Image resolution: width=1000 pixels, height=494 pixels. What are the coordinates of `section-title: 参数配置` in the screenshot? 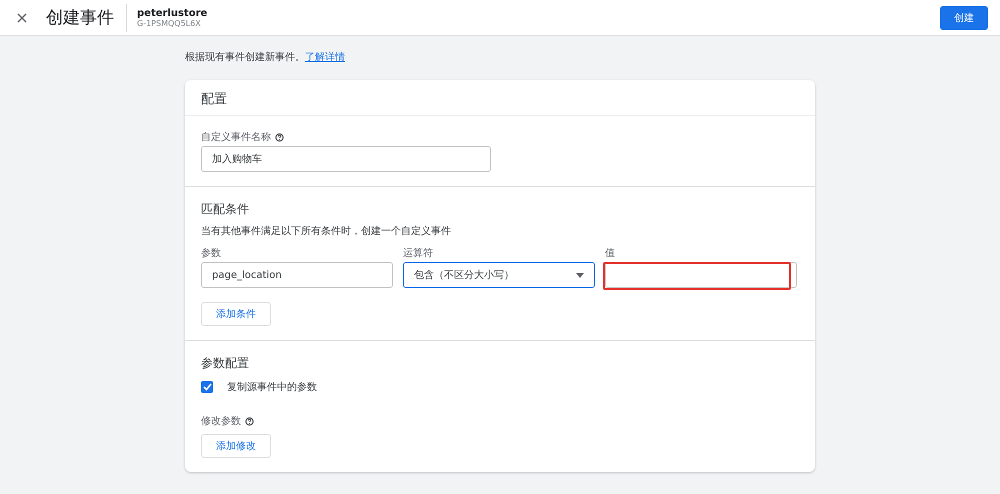 It's located at (225, 363).